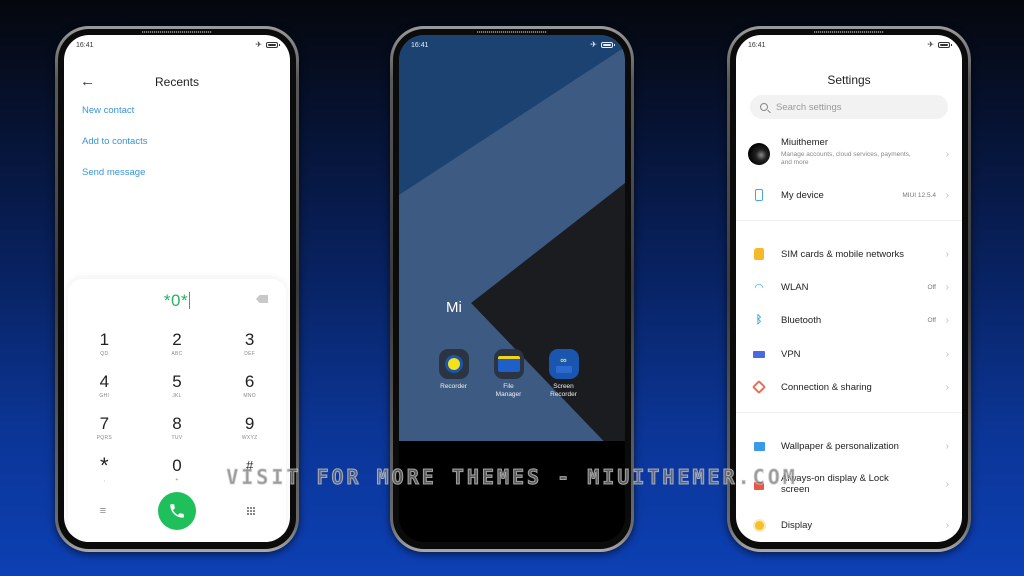 This screenshot has width=1024, height=576. I want to click on page-title: Settings, so click(849, 80).